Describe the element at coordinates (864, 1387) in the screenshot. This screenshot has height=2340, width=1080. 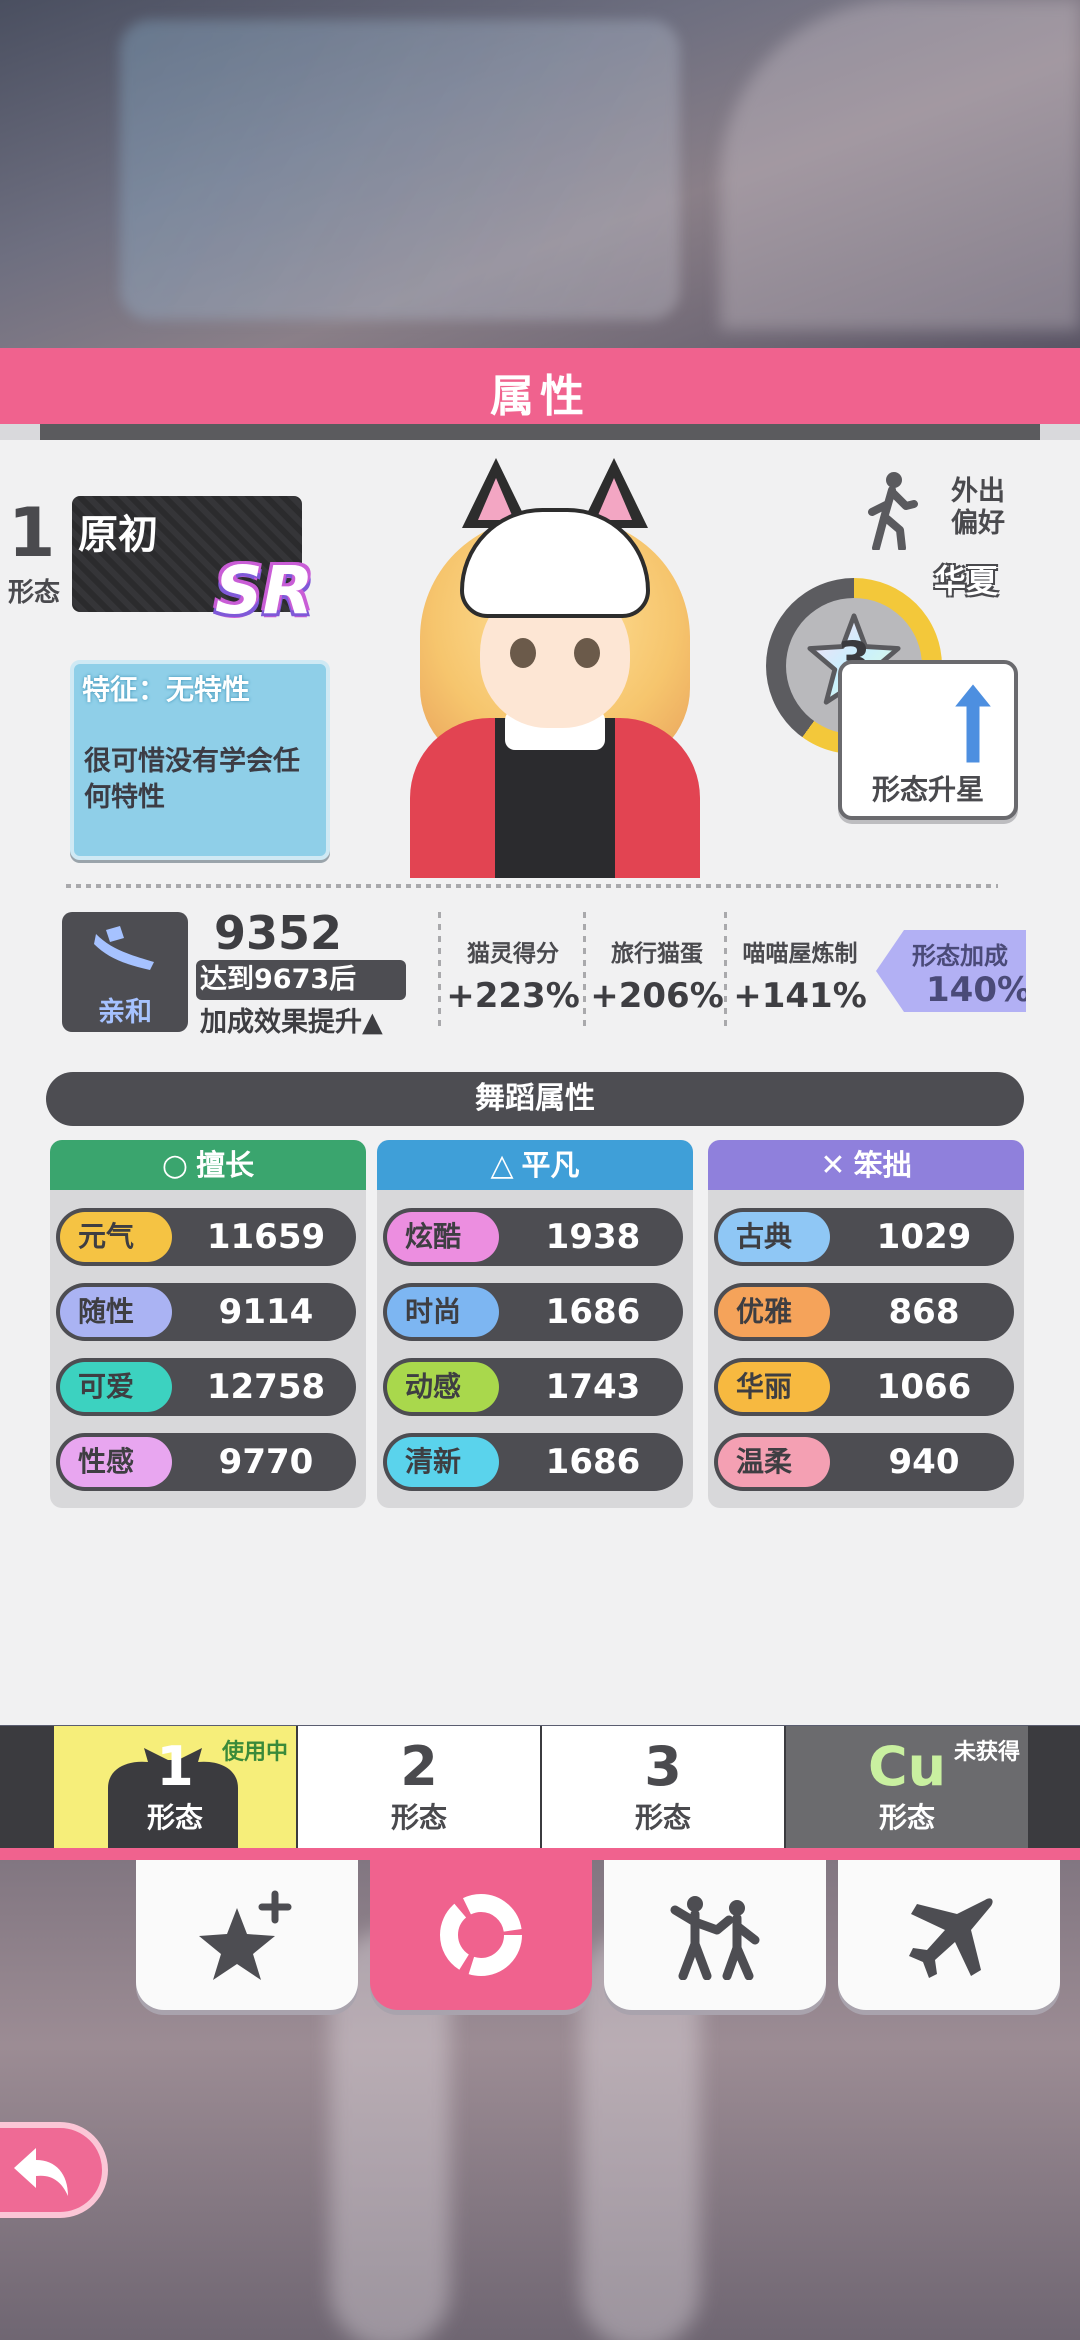
I see `stat-pill: 华丽 1066` at that location.